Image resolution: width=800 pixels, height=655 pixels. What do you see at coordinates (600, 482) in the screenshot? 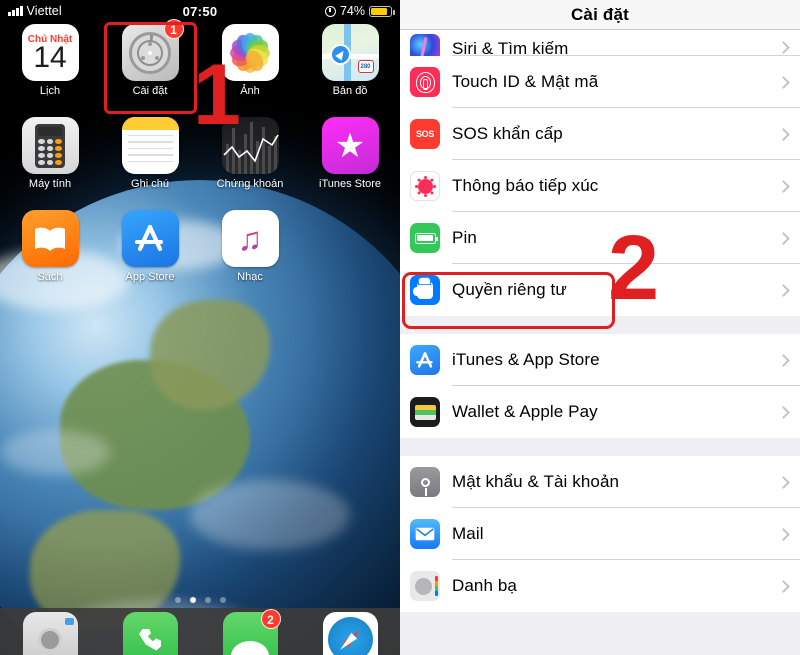
I see `settings-row-passwords-accounts: Mật khẩu & Tài khoản` at bounding box center [600, 482].